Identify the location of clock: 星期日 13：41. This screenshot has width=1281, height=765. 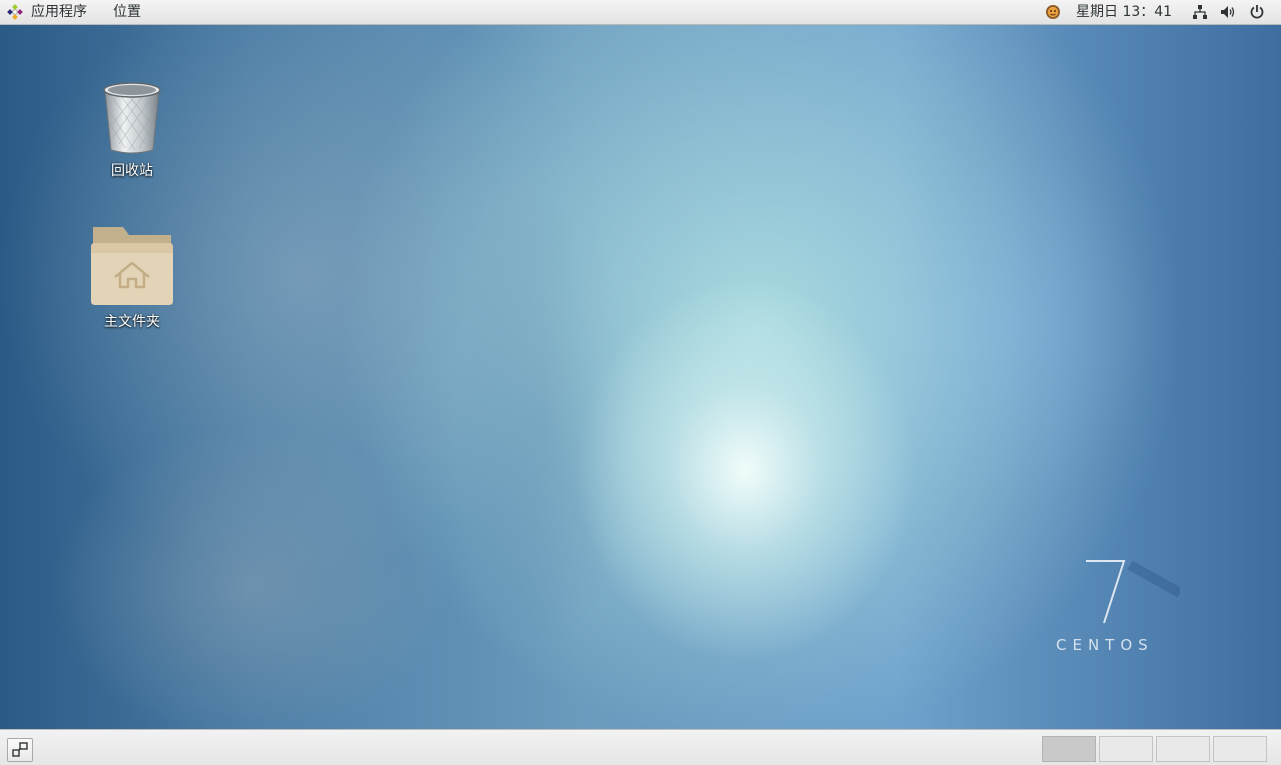
(1124, 12).